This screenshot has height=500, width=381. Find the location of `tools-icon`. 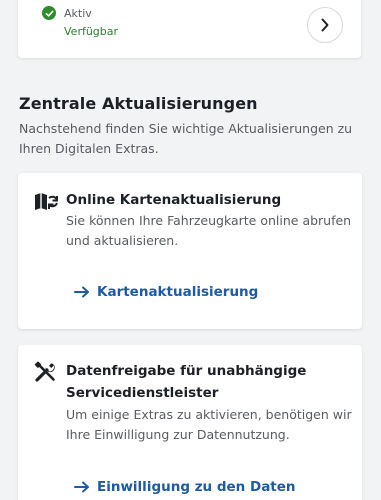

tools-icon is located at coordinates (44, 371).